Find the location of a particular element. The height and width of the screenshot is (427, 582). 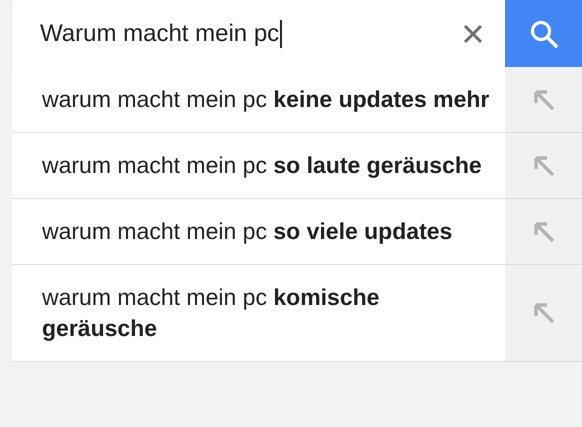

search-icon is located at coordinates (543, 33).